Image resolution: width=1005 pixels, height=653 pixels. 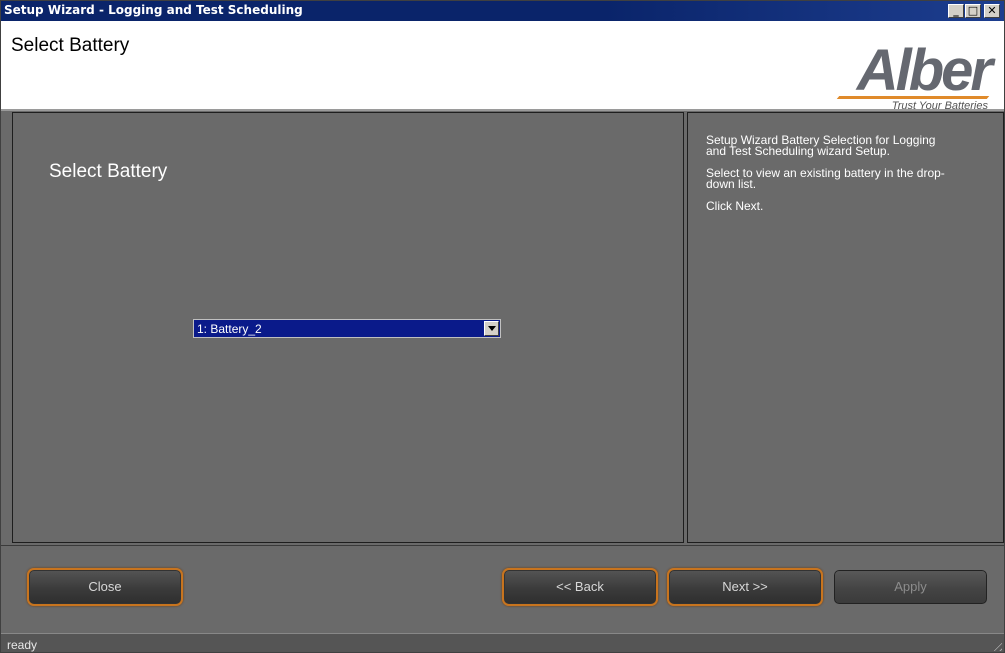 What do you see at coordinates (22, 645) in the screenshot?
I see `status-text: ready` at bounding box center [22, 645].